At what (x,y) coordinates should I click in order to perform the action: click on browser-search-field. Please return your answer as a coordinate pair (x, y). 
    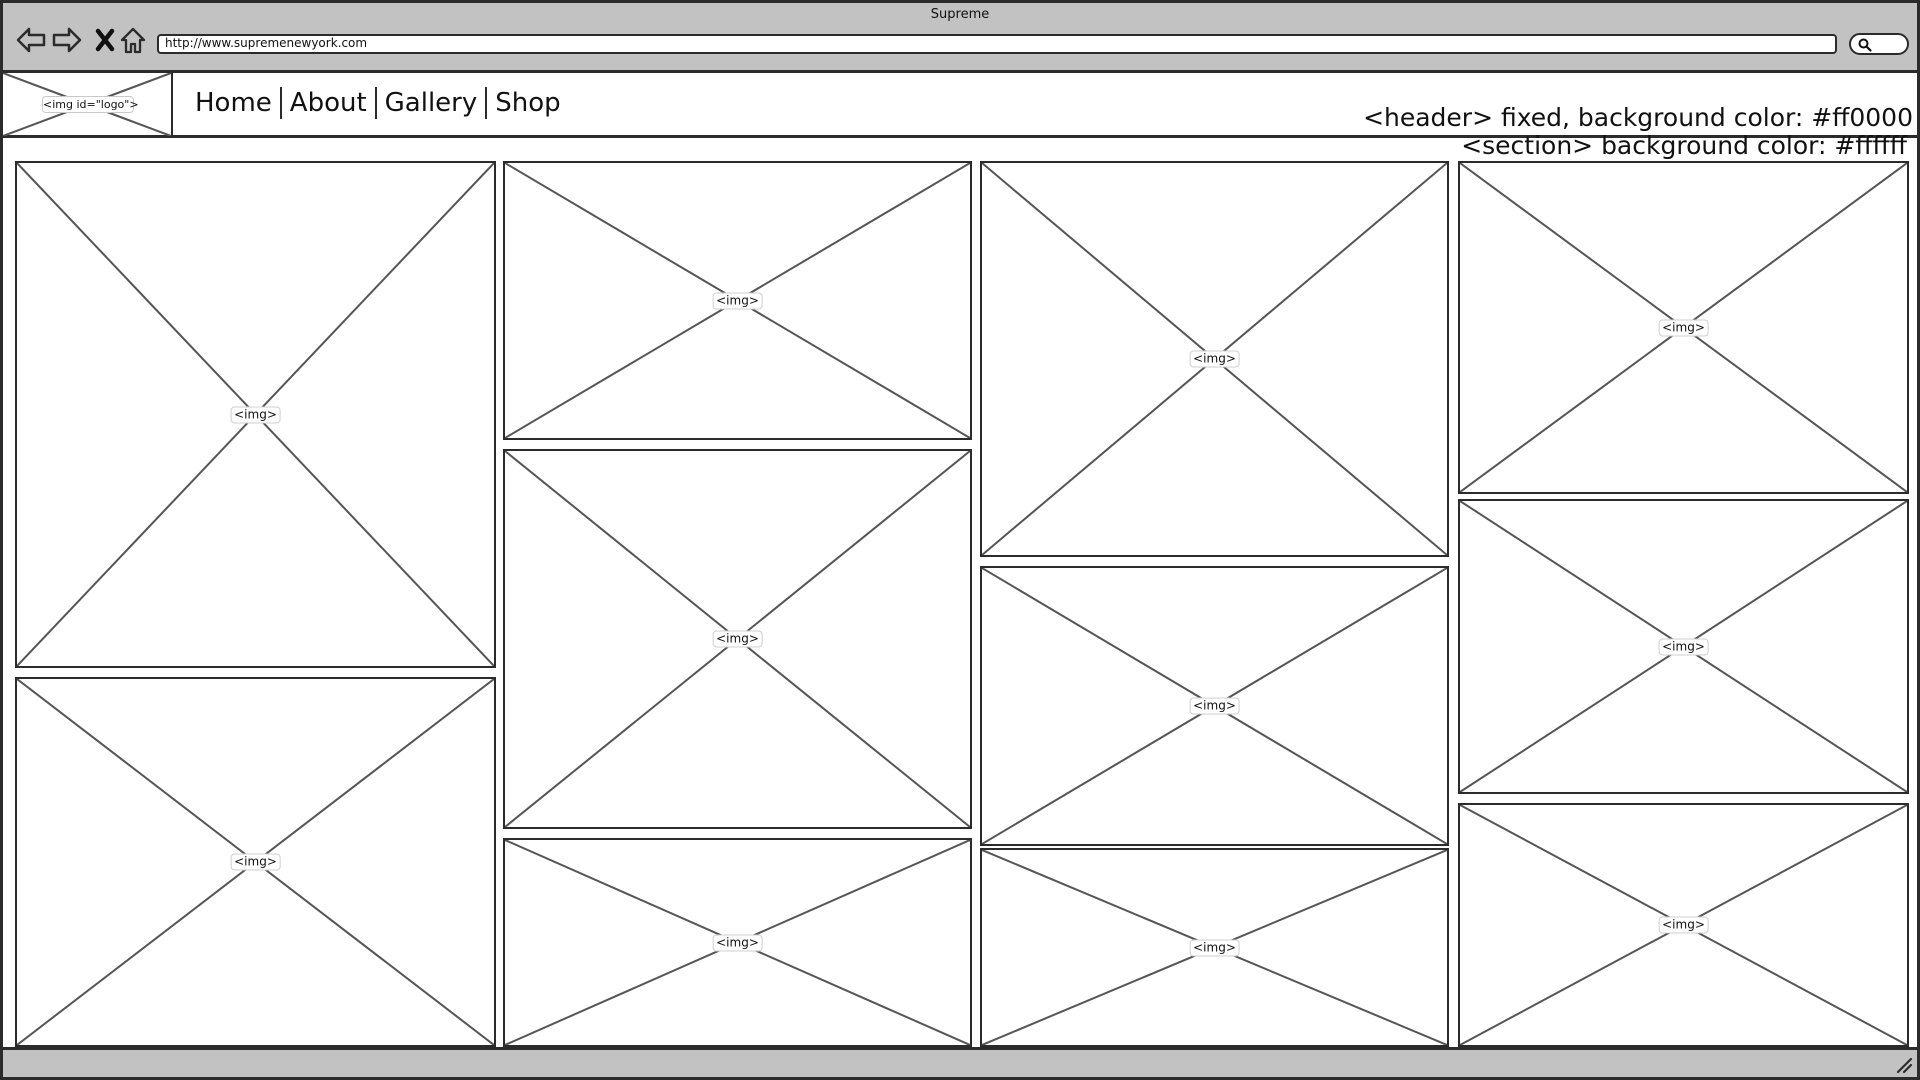
    Looking at the image, I should click on (1879, 44).